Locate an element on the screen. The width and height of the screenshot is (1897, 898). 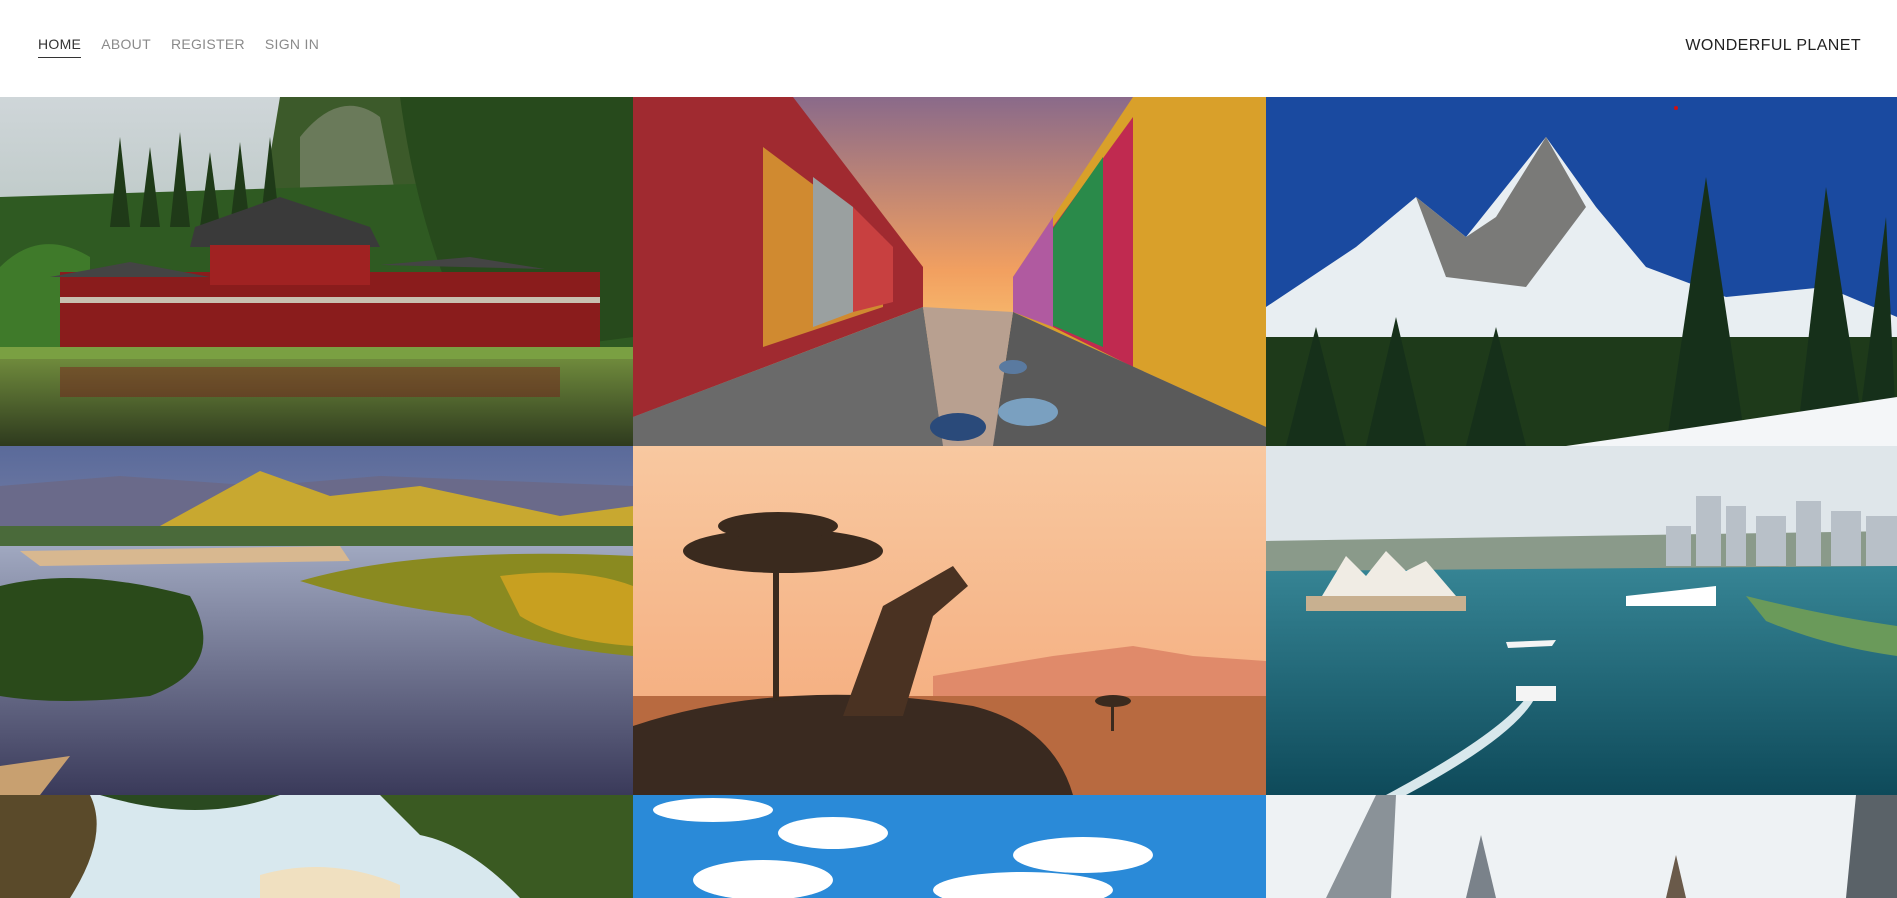
blue-sky-image is located at coordinates (949, 846).